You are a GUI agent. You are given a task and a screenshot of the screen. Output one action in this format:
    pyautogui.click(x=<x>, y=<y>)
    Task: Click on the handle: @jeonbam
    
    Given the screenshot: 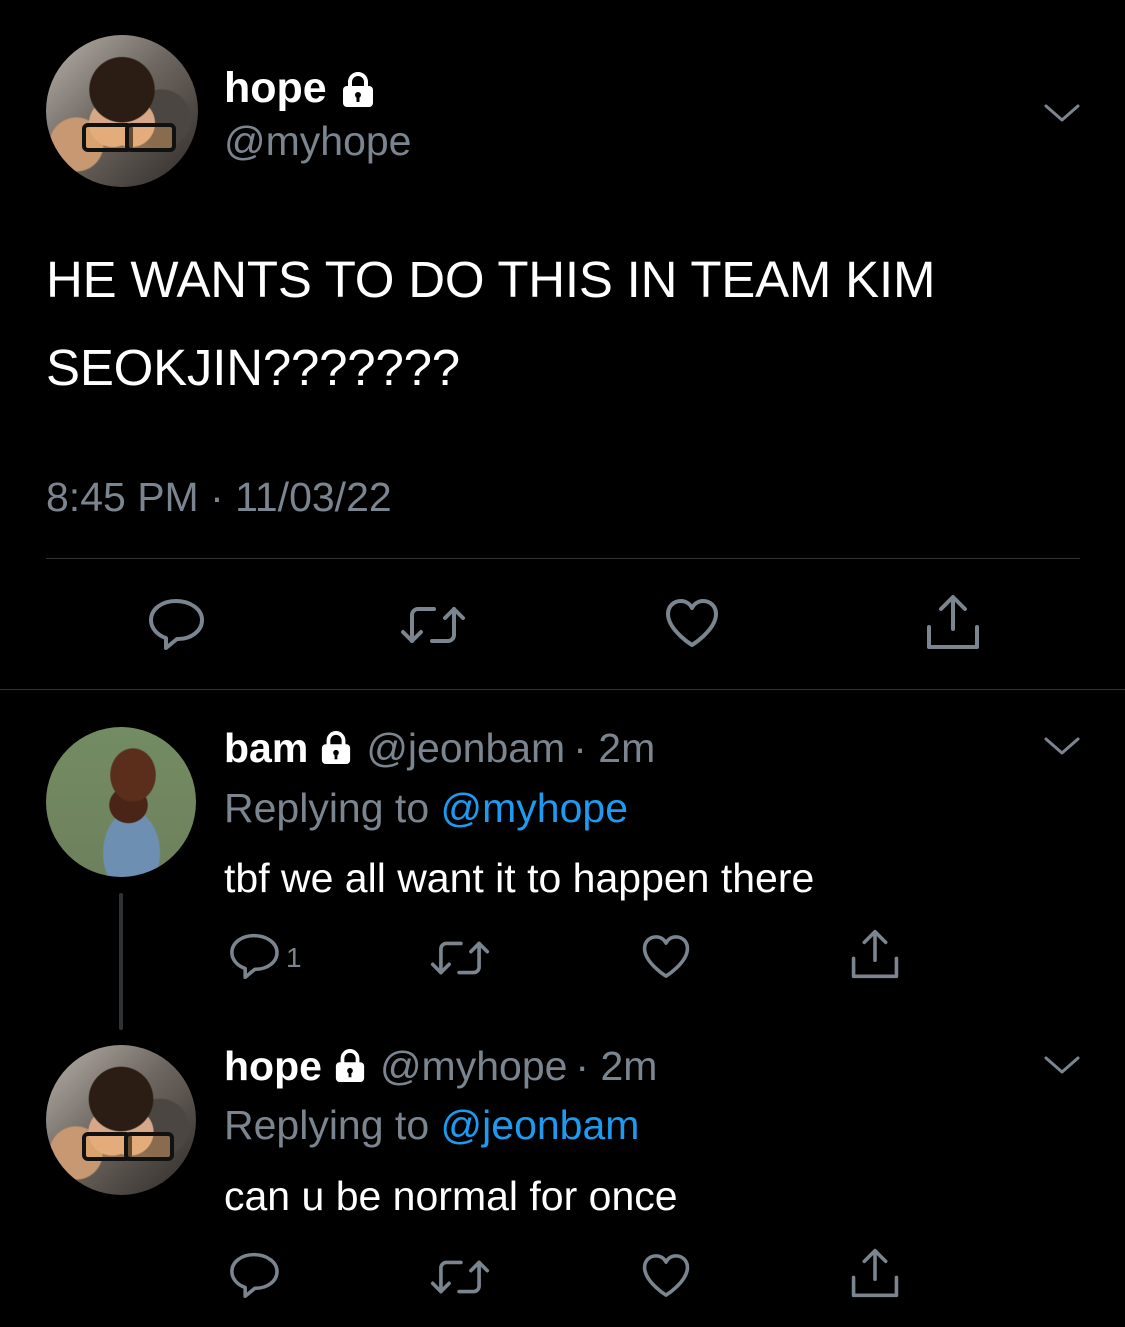 What is the action you would take?
    pyautogui.click(x=465, y=748)
    